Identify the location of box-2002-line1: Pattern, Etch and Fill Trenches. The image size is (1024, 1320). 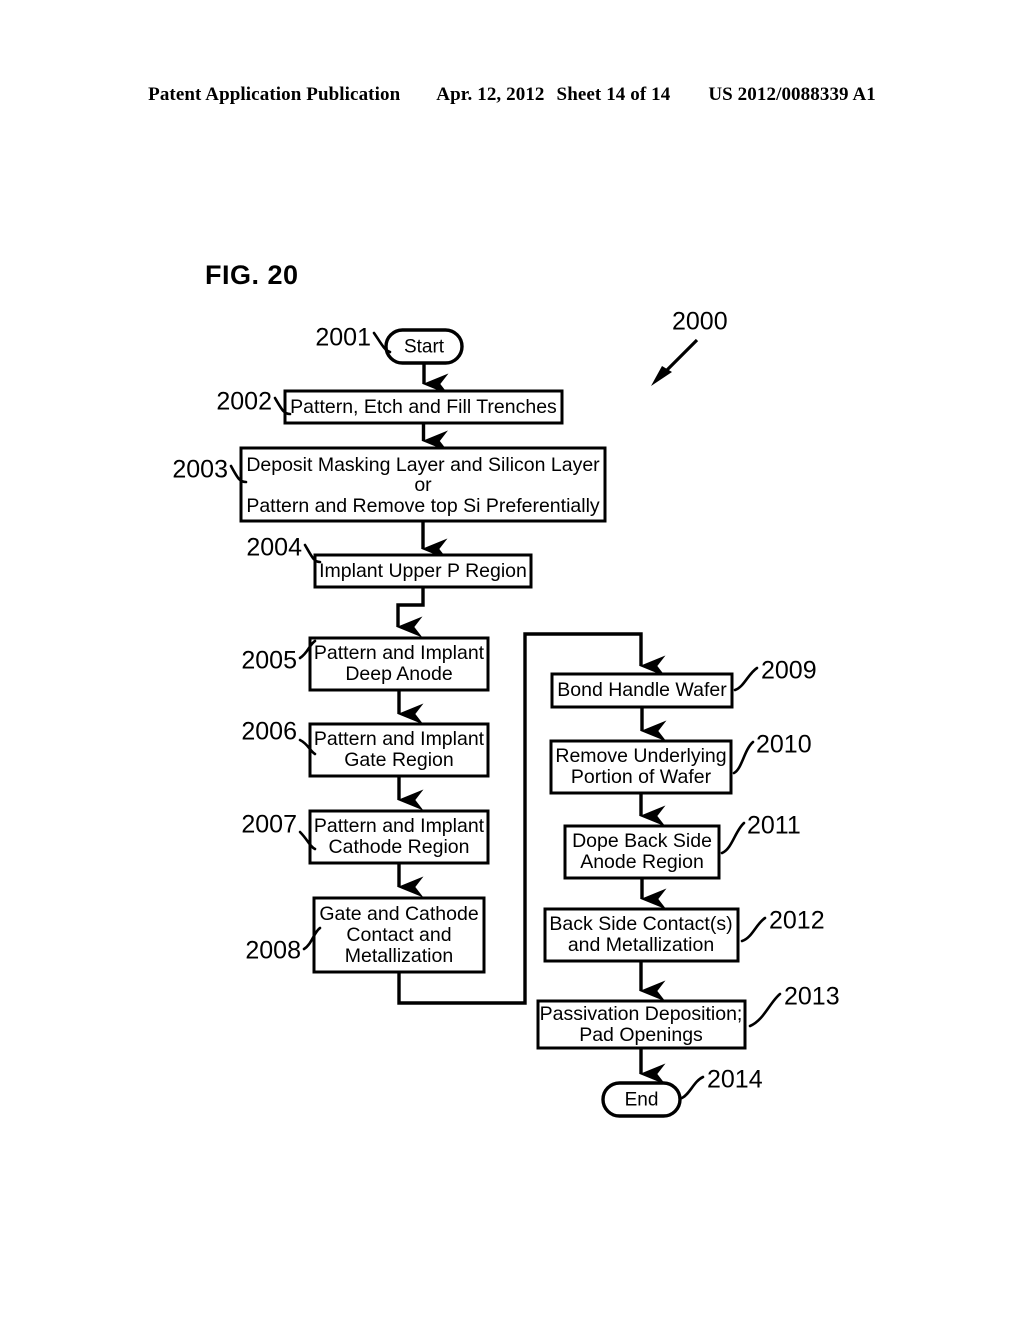
(423, 407).